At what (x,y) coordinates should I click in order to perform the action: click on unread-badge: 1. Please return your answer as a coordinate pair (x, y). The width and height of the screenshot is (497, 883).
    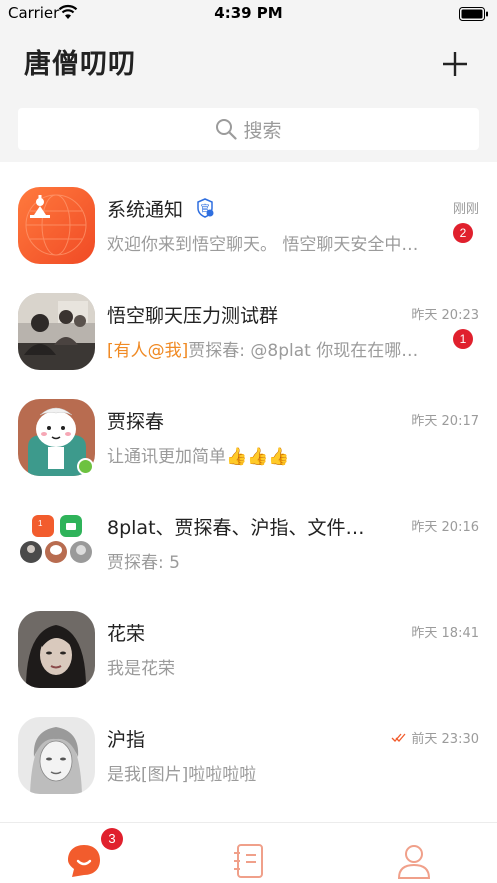
    Looking at the image, I should click on (463, 339).